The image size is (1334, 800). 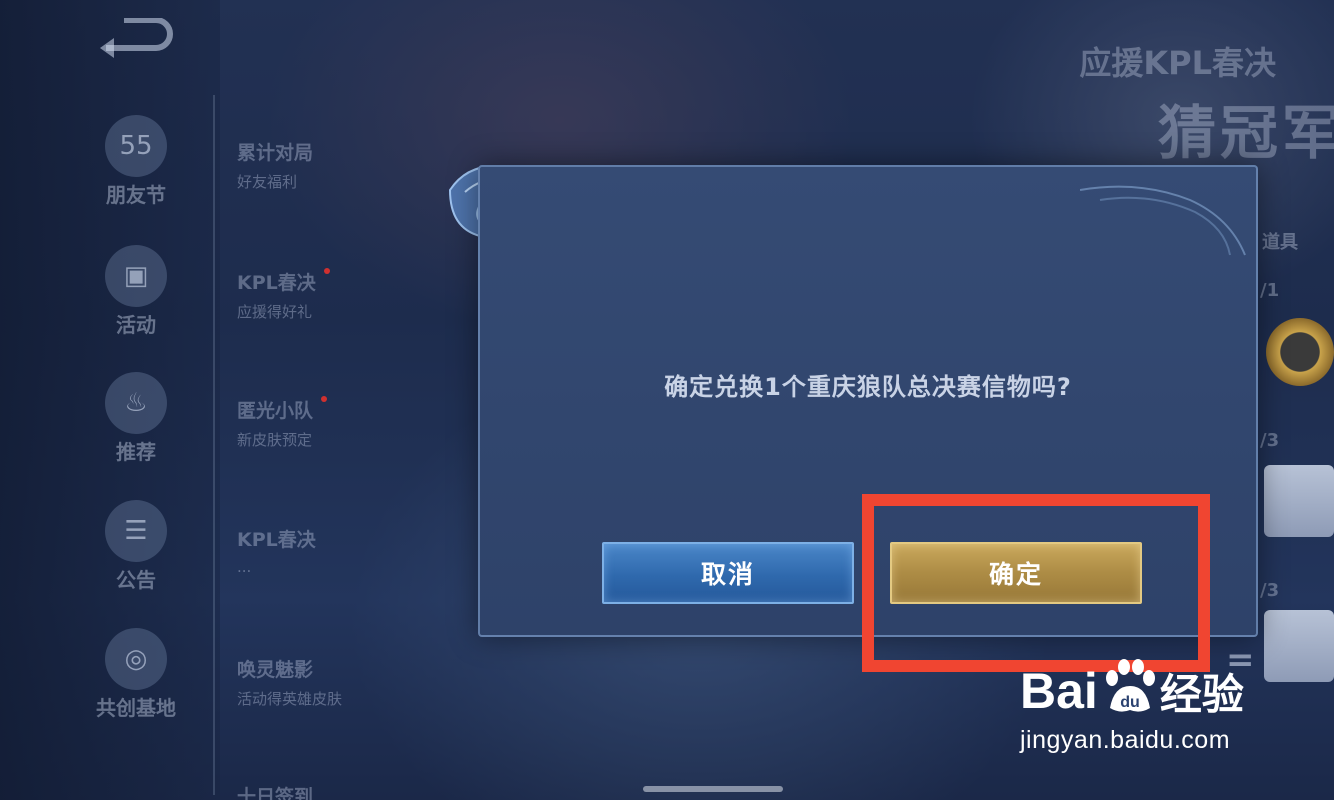 What do you see at coordinates (728, 573) in the screenshot?
I see `cancel-button: 取消` at bounding box center [728, 573].